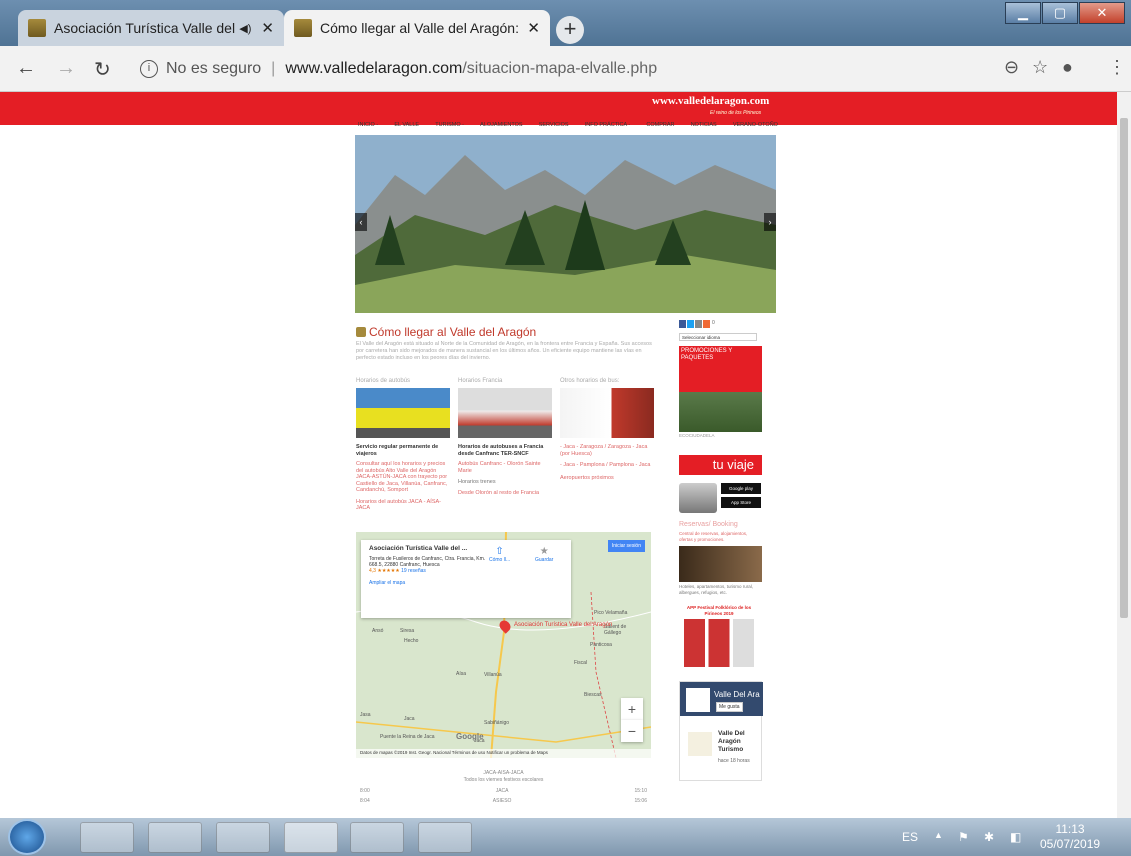 The height and width of the screenshot is (856, 1131). What do you see at coordinates (989, 837) in the screenshot?
I see `network-icon: ✱` at bounding box center [989, 837].